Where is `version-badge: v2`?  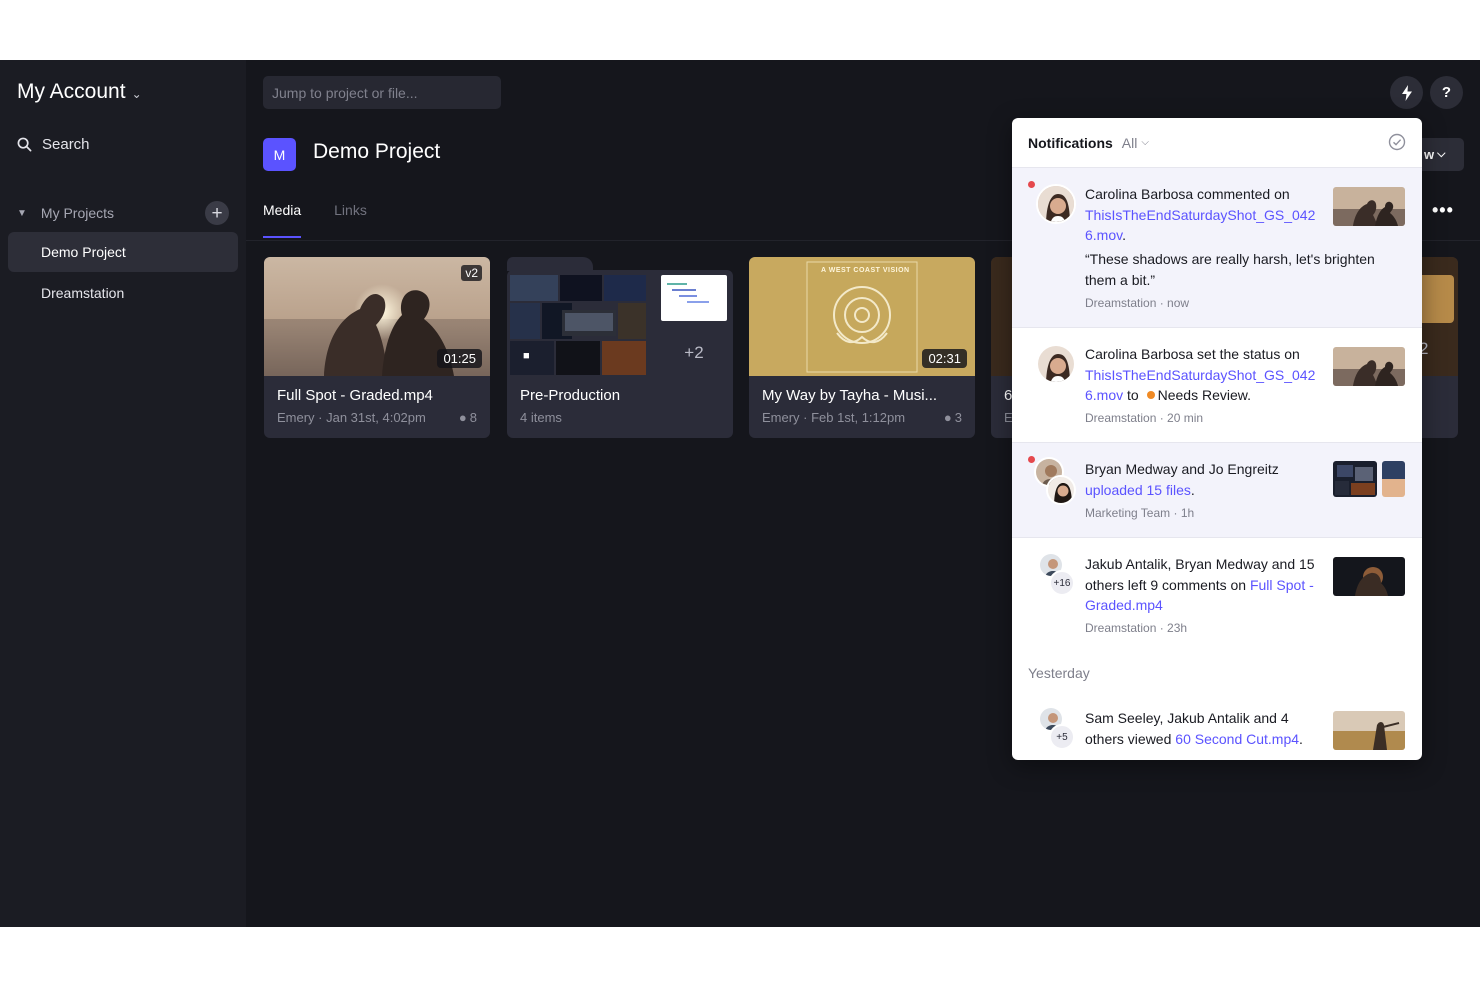
version-badge: v2 is located at coordinates (471, 273).